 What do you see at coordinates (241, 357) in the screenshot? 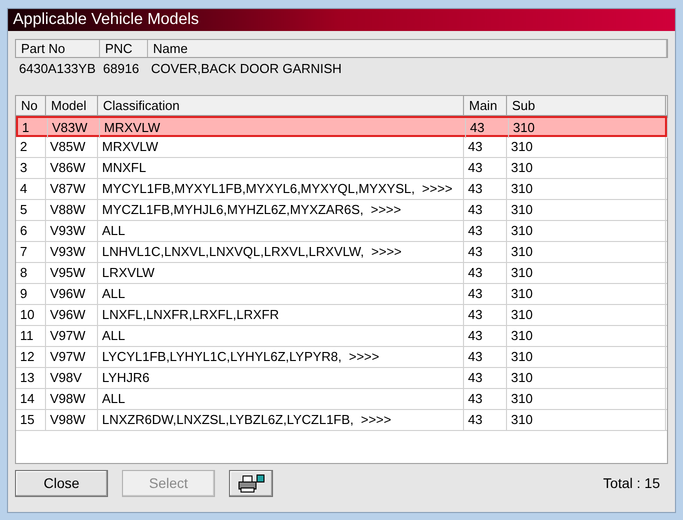
I see `table-cell-text: LYCYL1FB,LYHYL1C,LYHYL6Z,LYPYR8, >>>>` at bounding box center [241, 357].